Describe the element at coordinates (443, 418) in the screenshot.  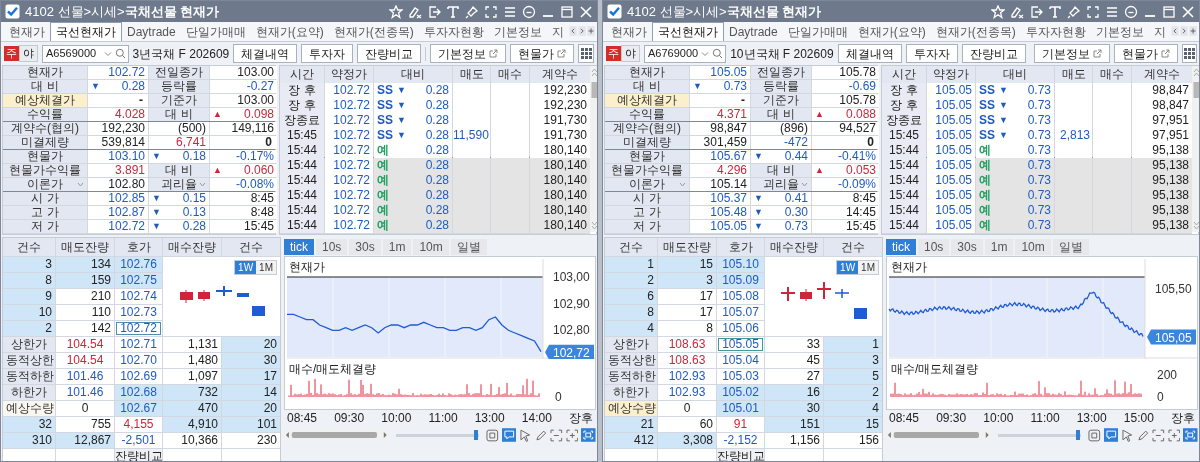
I see `axis-label: 11:00` at that location.